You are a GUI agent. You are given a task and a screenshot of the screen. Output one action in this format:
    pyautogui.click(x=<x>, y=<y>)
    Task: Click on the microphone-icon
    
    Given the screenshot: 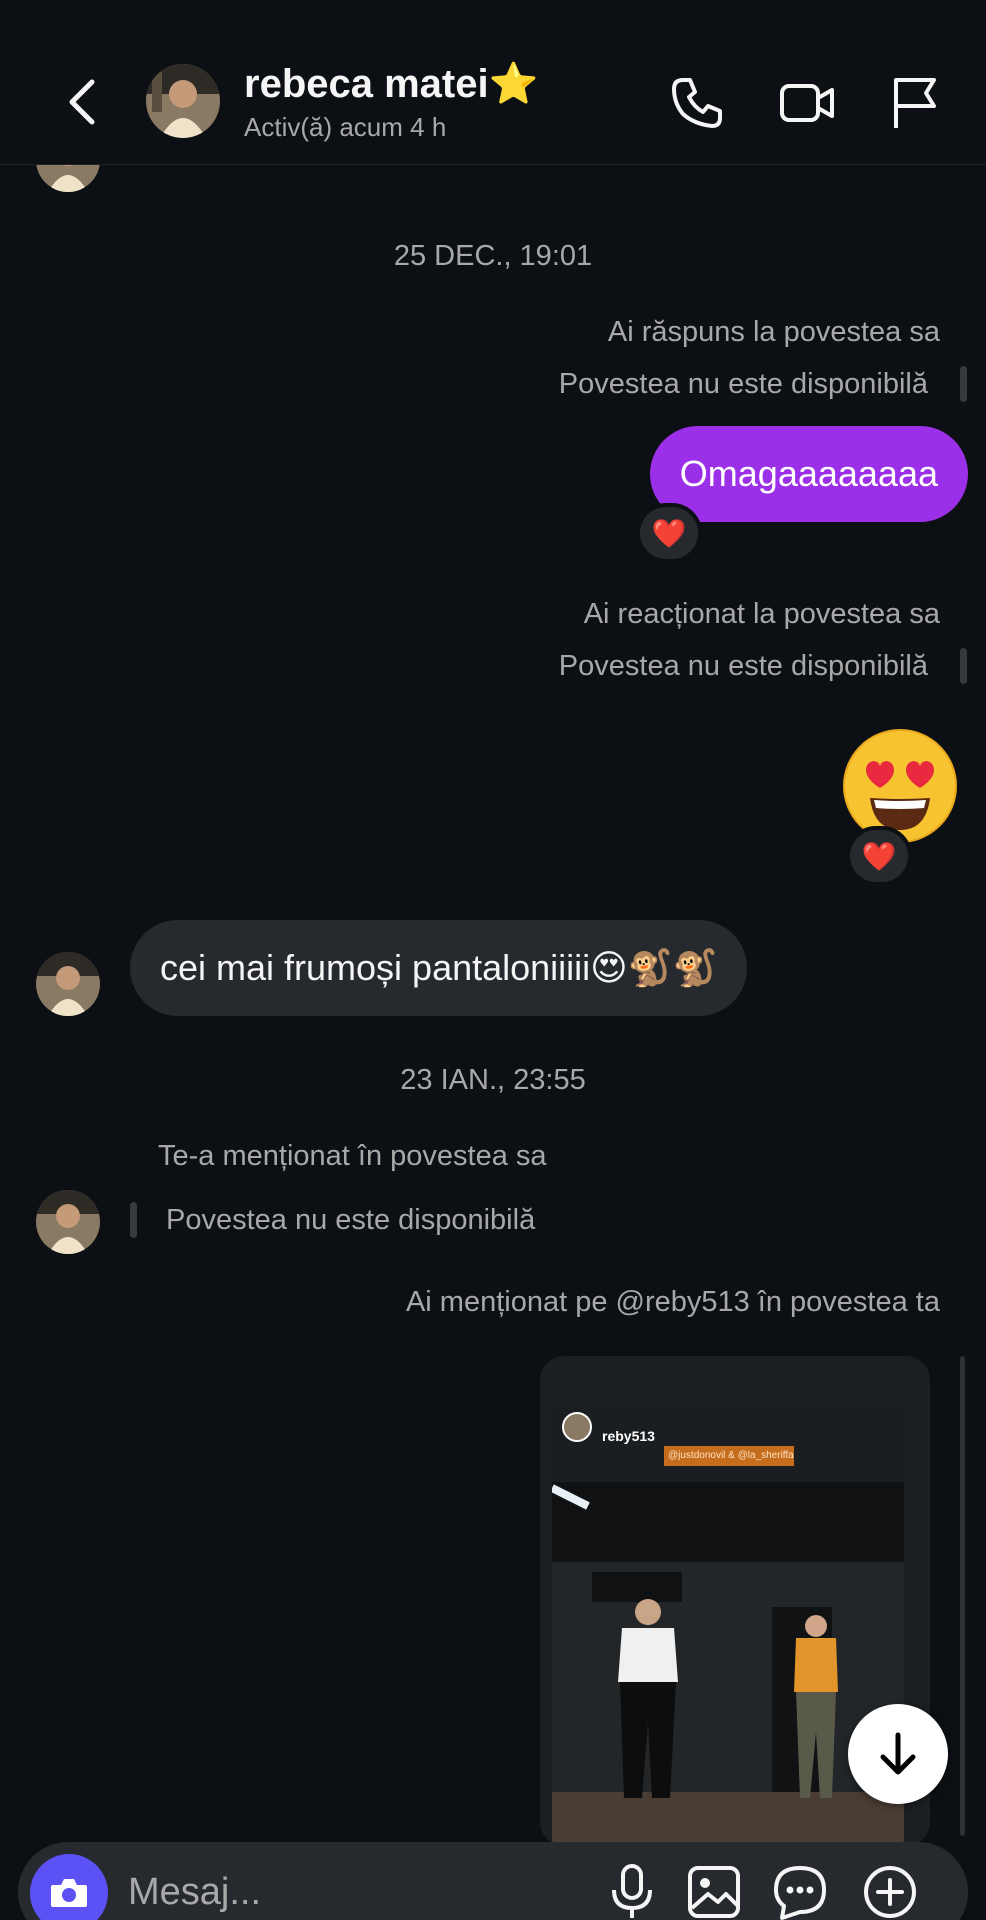 What is the action you would take?
    pyautogui.click(x=632, y=1891)
    